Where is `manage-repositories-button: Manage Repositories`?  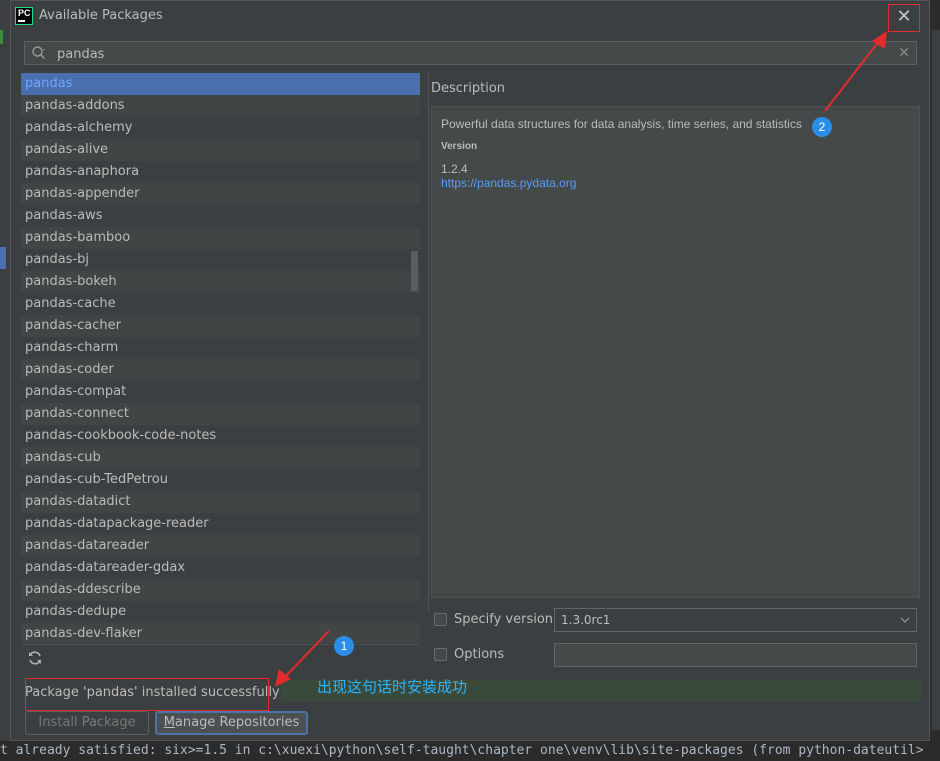
manage-repositories-button: Manage Repositories is located at coordinates (231, 723).